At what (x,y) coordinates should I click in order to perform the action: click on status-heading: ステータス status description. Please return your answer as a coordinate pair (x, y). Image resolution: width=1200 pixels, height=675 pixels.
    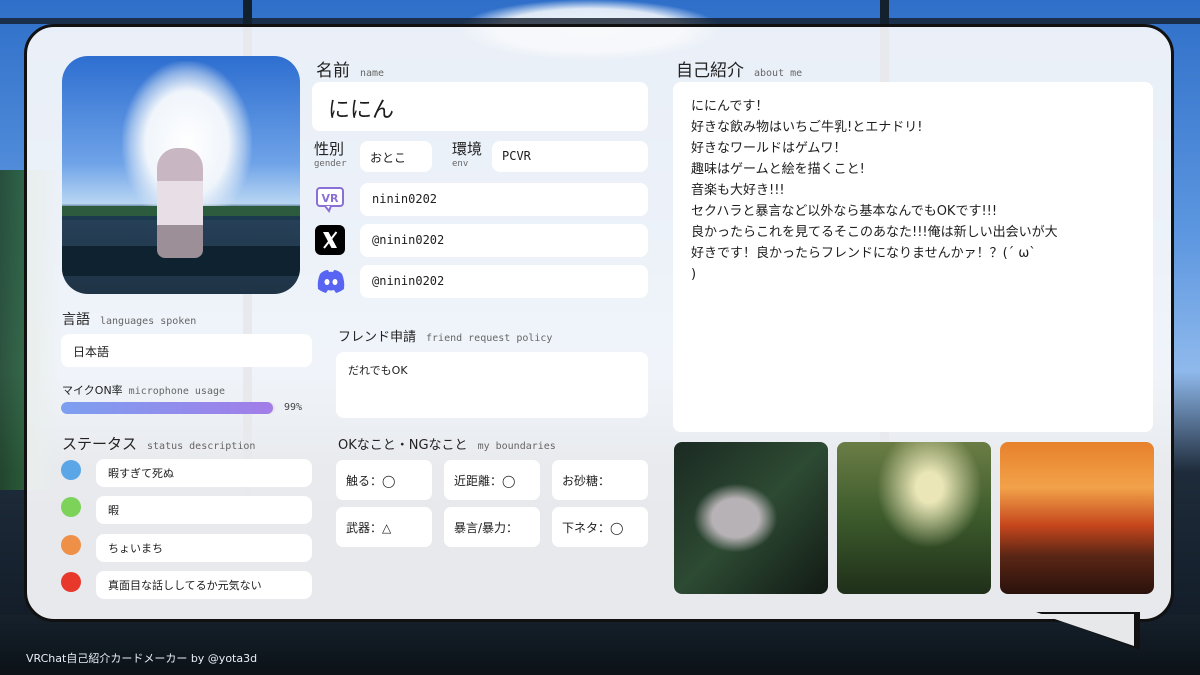
    Looking at the image, I should click on (158, 443).